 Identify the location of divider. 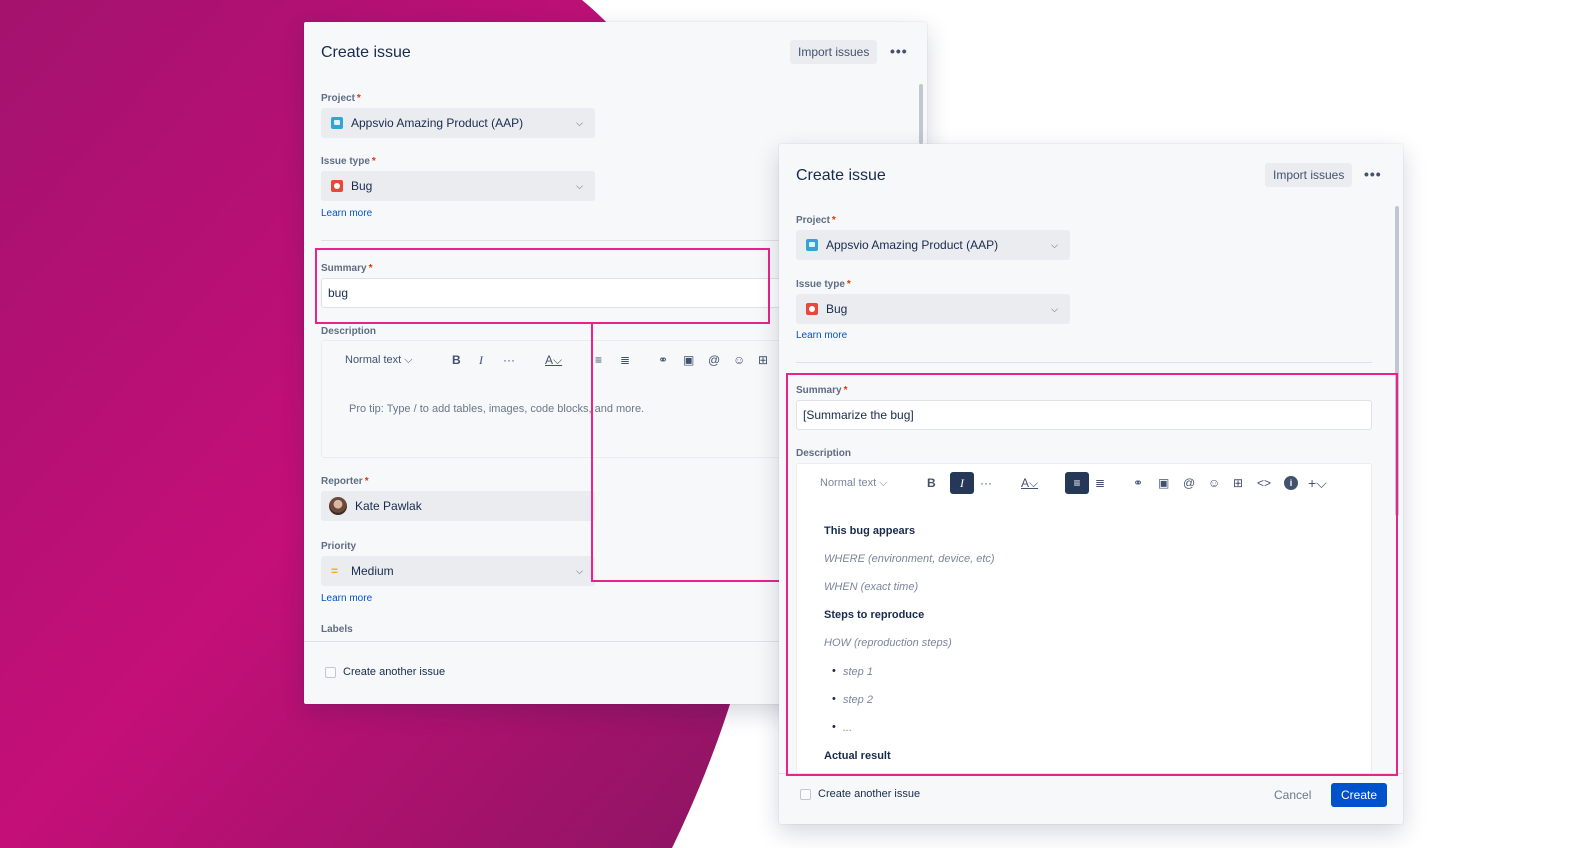
(1084, 362).